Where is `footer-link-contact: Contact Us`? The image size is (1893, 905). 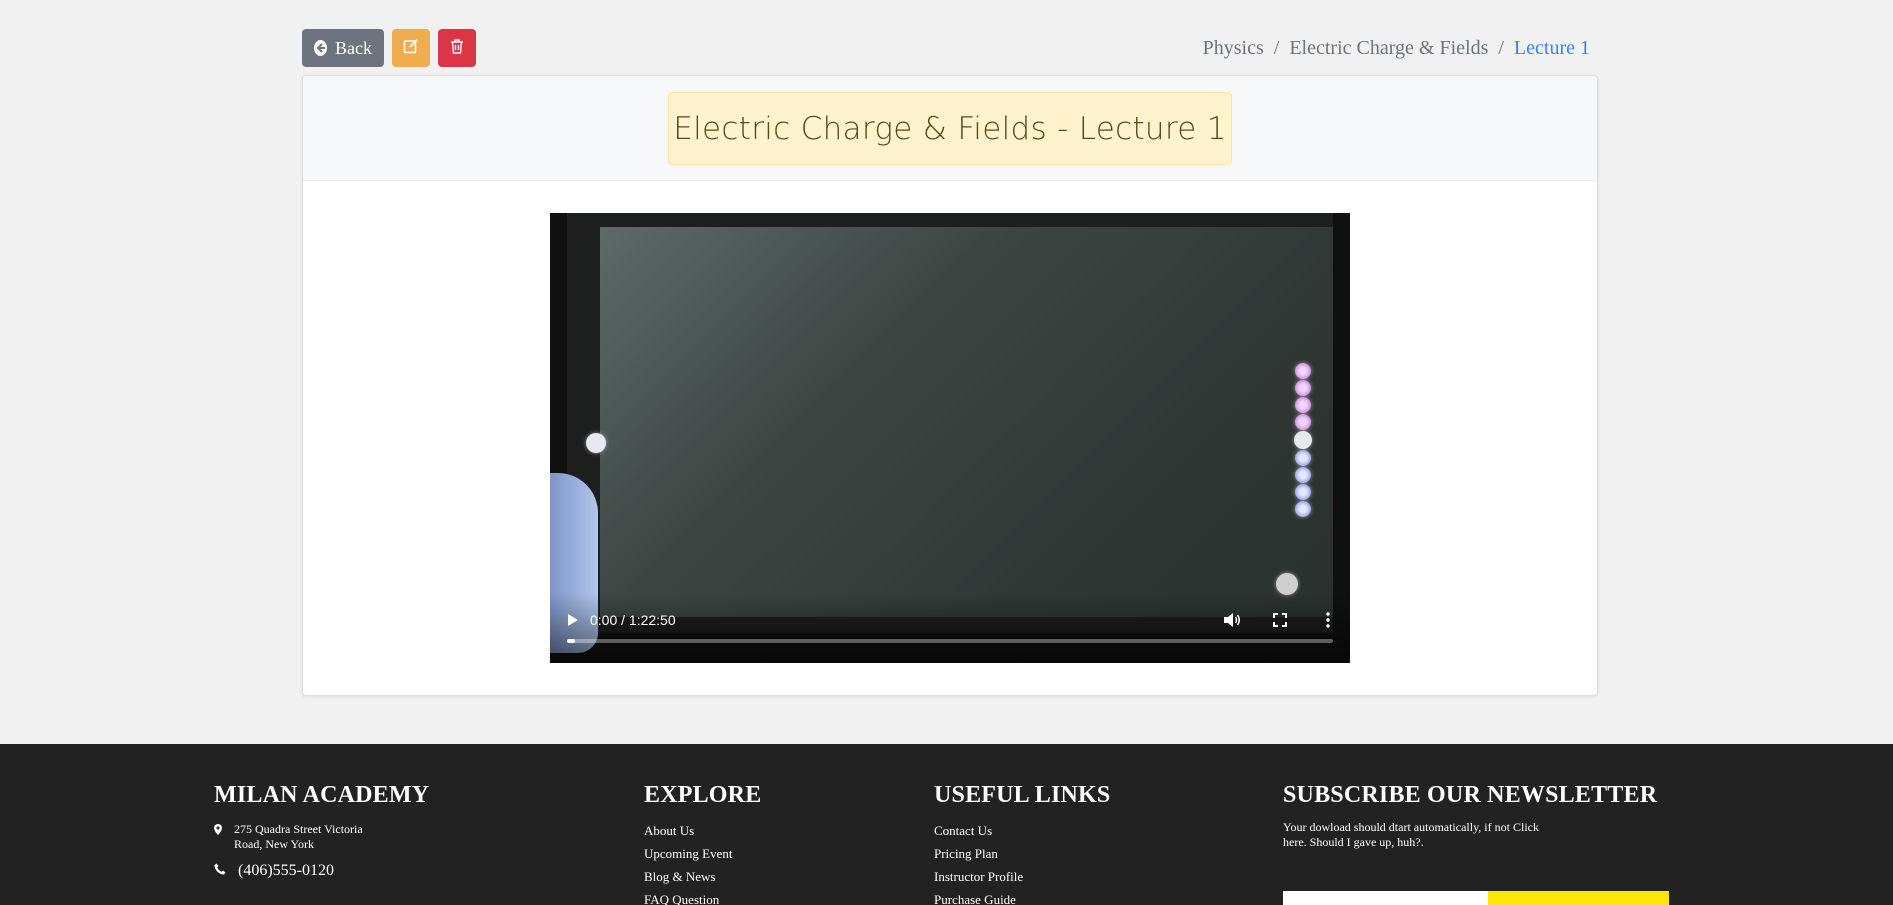 footer-link-contact: Contact Us is located at coordinates (1022, 830).